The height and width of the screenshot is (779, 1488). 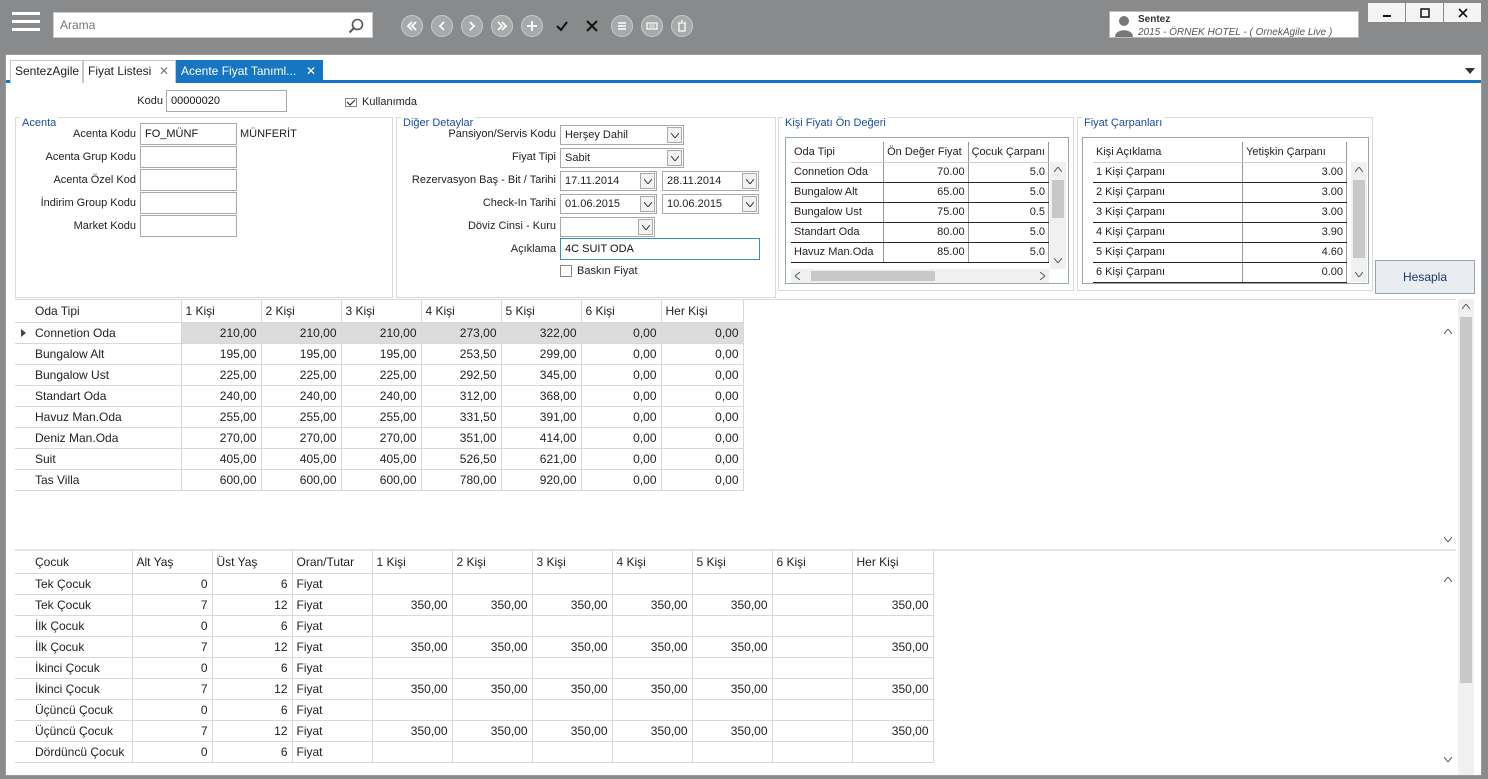 What do you see at coordinates (1386, 12) in the screenshot?
I see `minimize-icon` at bounding box center [1386, 12].